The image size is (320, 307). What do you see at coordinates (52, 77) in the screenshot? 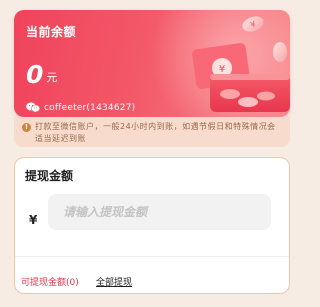
I see `balance-unit: 元` at bounding box center [52, 77].